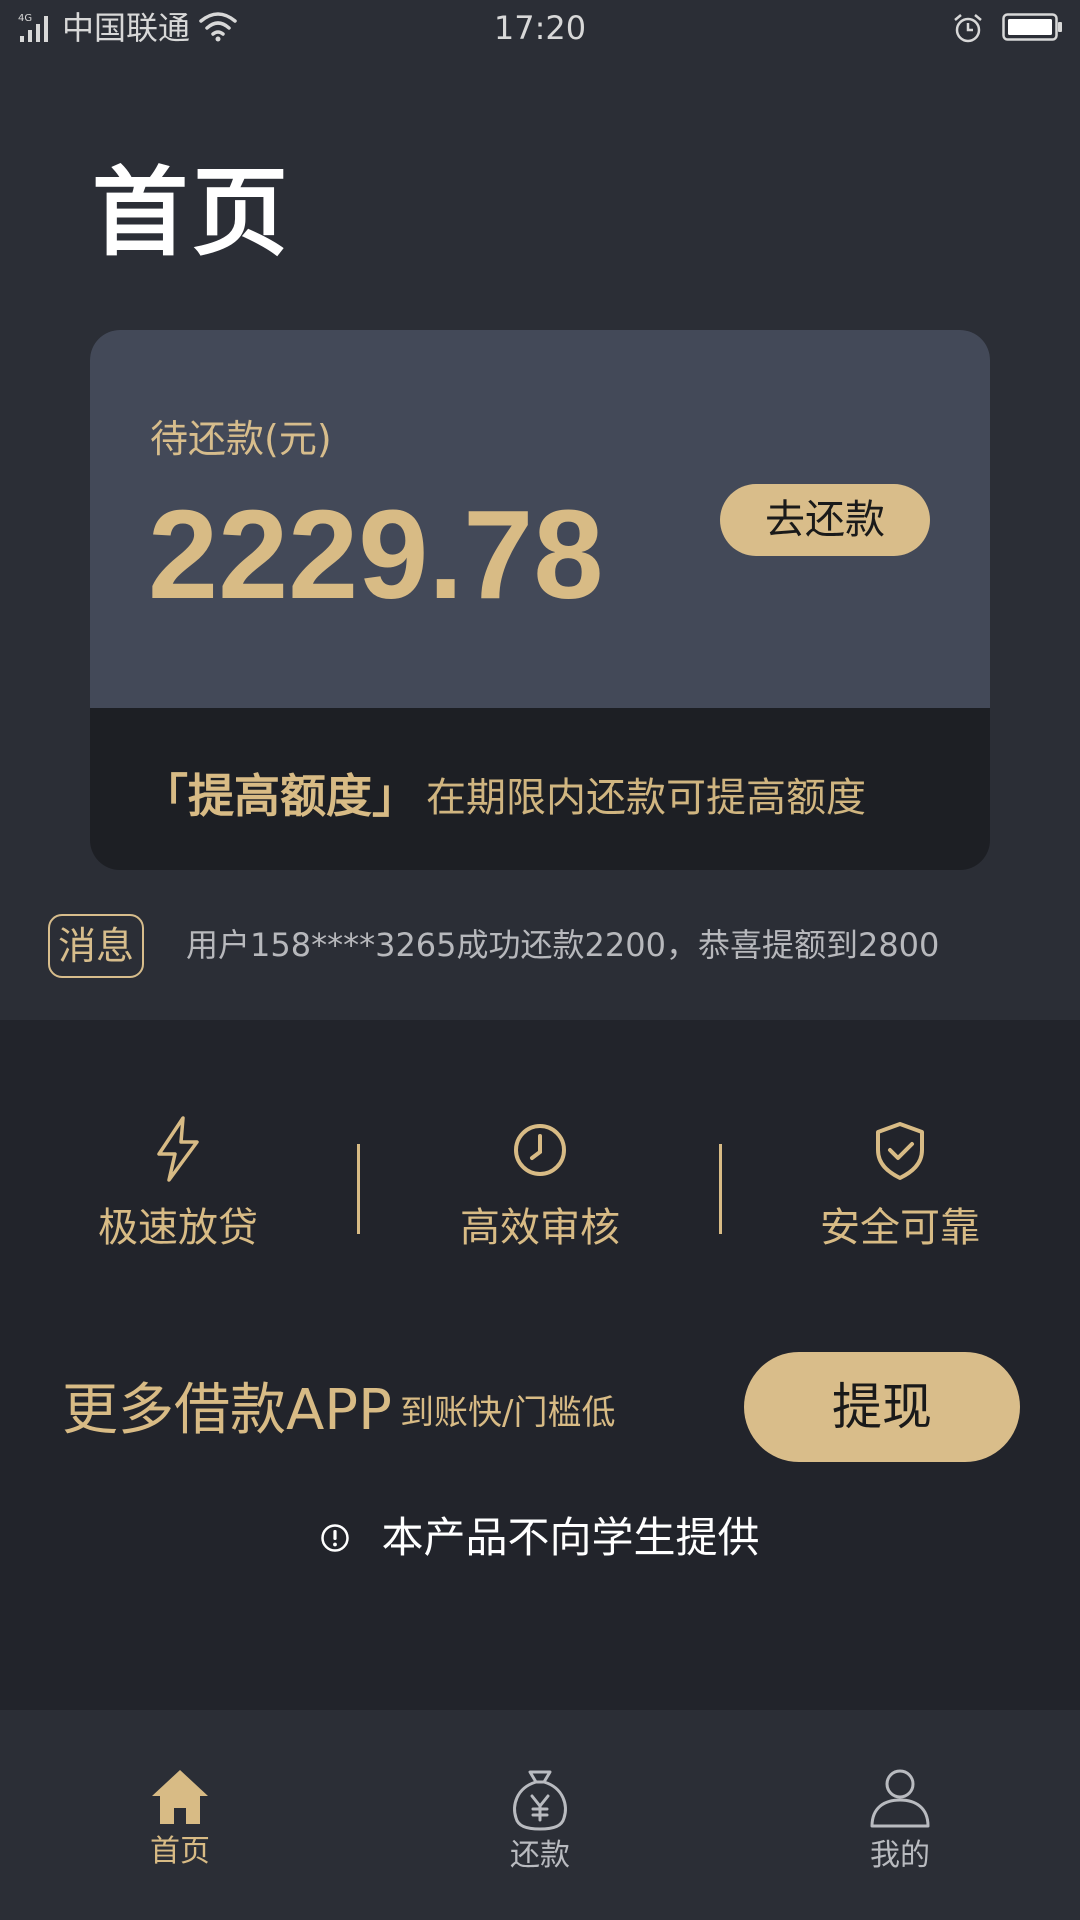 The width and height of the screenshot is (1080, 1920). Describe the element at coordinates (540, 1855) in the screenshot. I see `tab-label: 还款` at that location.